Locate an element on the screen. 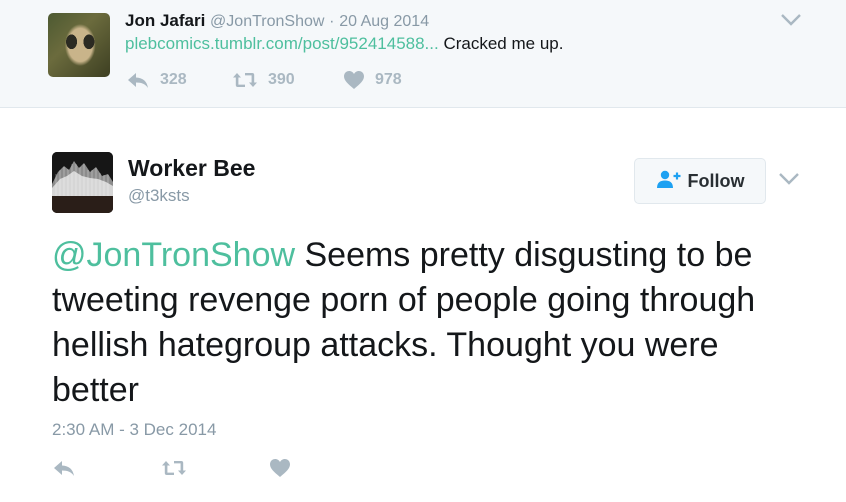 The width and height of the screenshot is (846, 502). like-button is located at coordinates (280, 468).